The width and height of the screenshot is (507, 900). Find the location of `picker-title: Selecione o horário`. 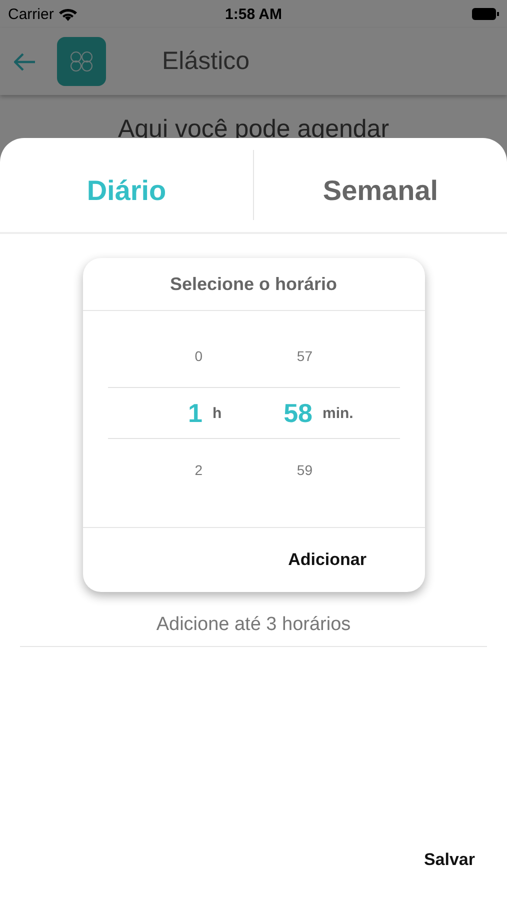

picker-title: Selecione o horário is located at coordinates (254, 284).